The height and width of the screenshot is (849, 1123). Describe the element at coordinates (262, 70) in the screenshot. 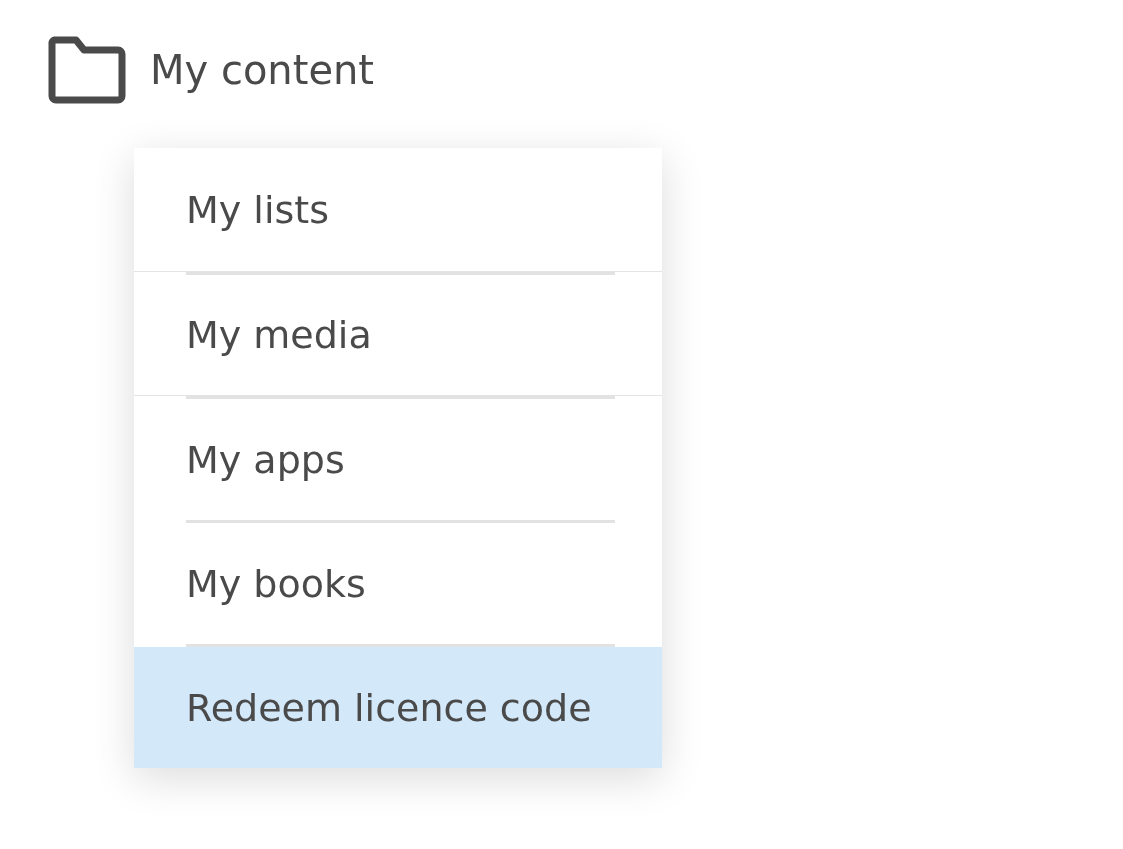

I see `header-title: My content` at that location.